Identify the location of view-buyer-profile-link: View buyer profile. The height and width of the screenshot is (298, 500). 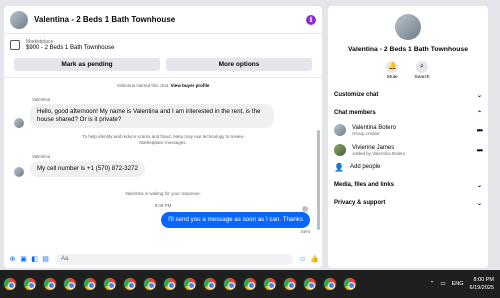
(190, 85).